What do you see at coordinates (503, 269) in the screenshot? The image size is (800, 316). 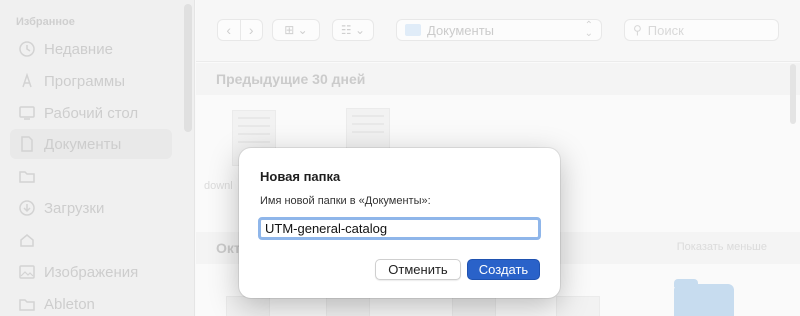 I see `create-button: Создать` at bounding box center [503, 269].